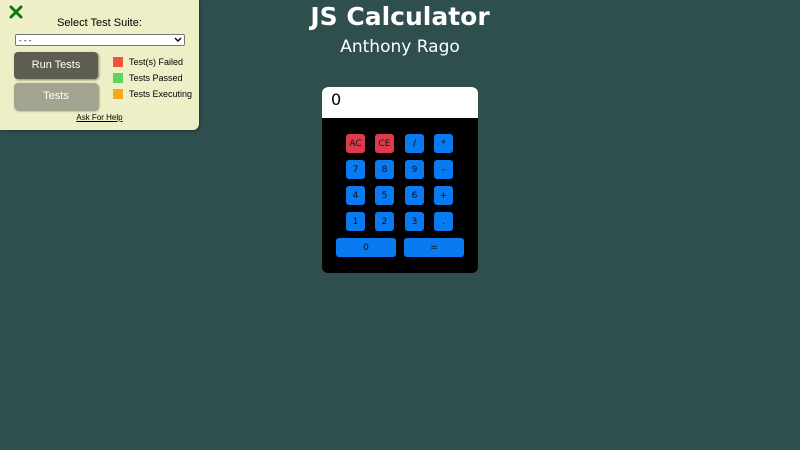 This screenshot has width=800, height=450. I want to click on eight-button: 8, so click(384, 169).